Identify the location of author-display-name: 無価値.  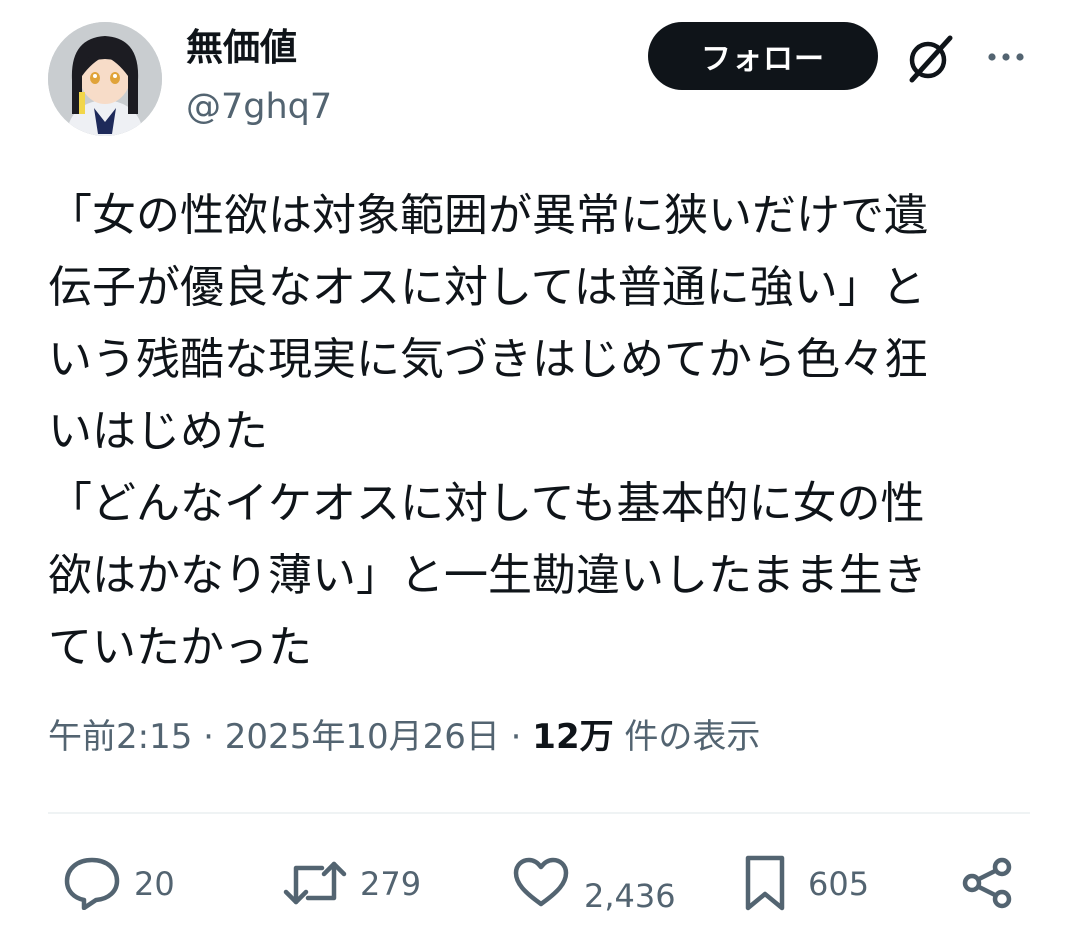
(241, 48).